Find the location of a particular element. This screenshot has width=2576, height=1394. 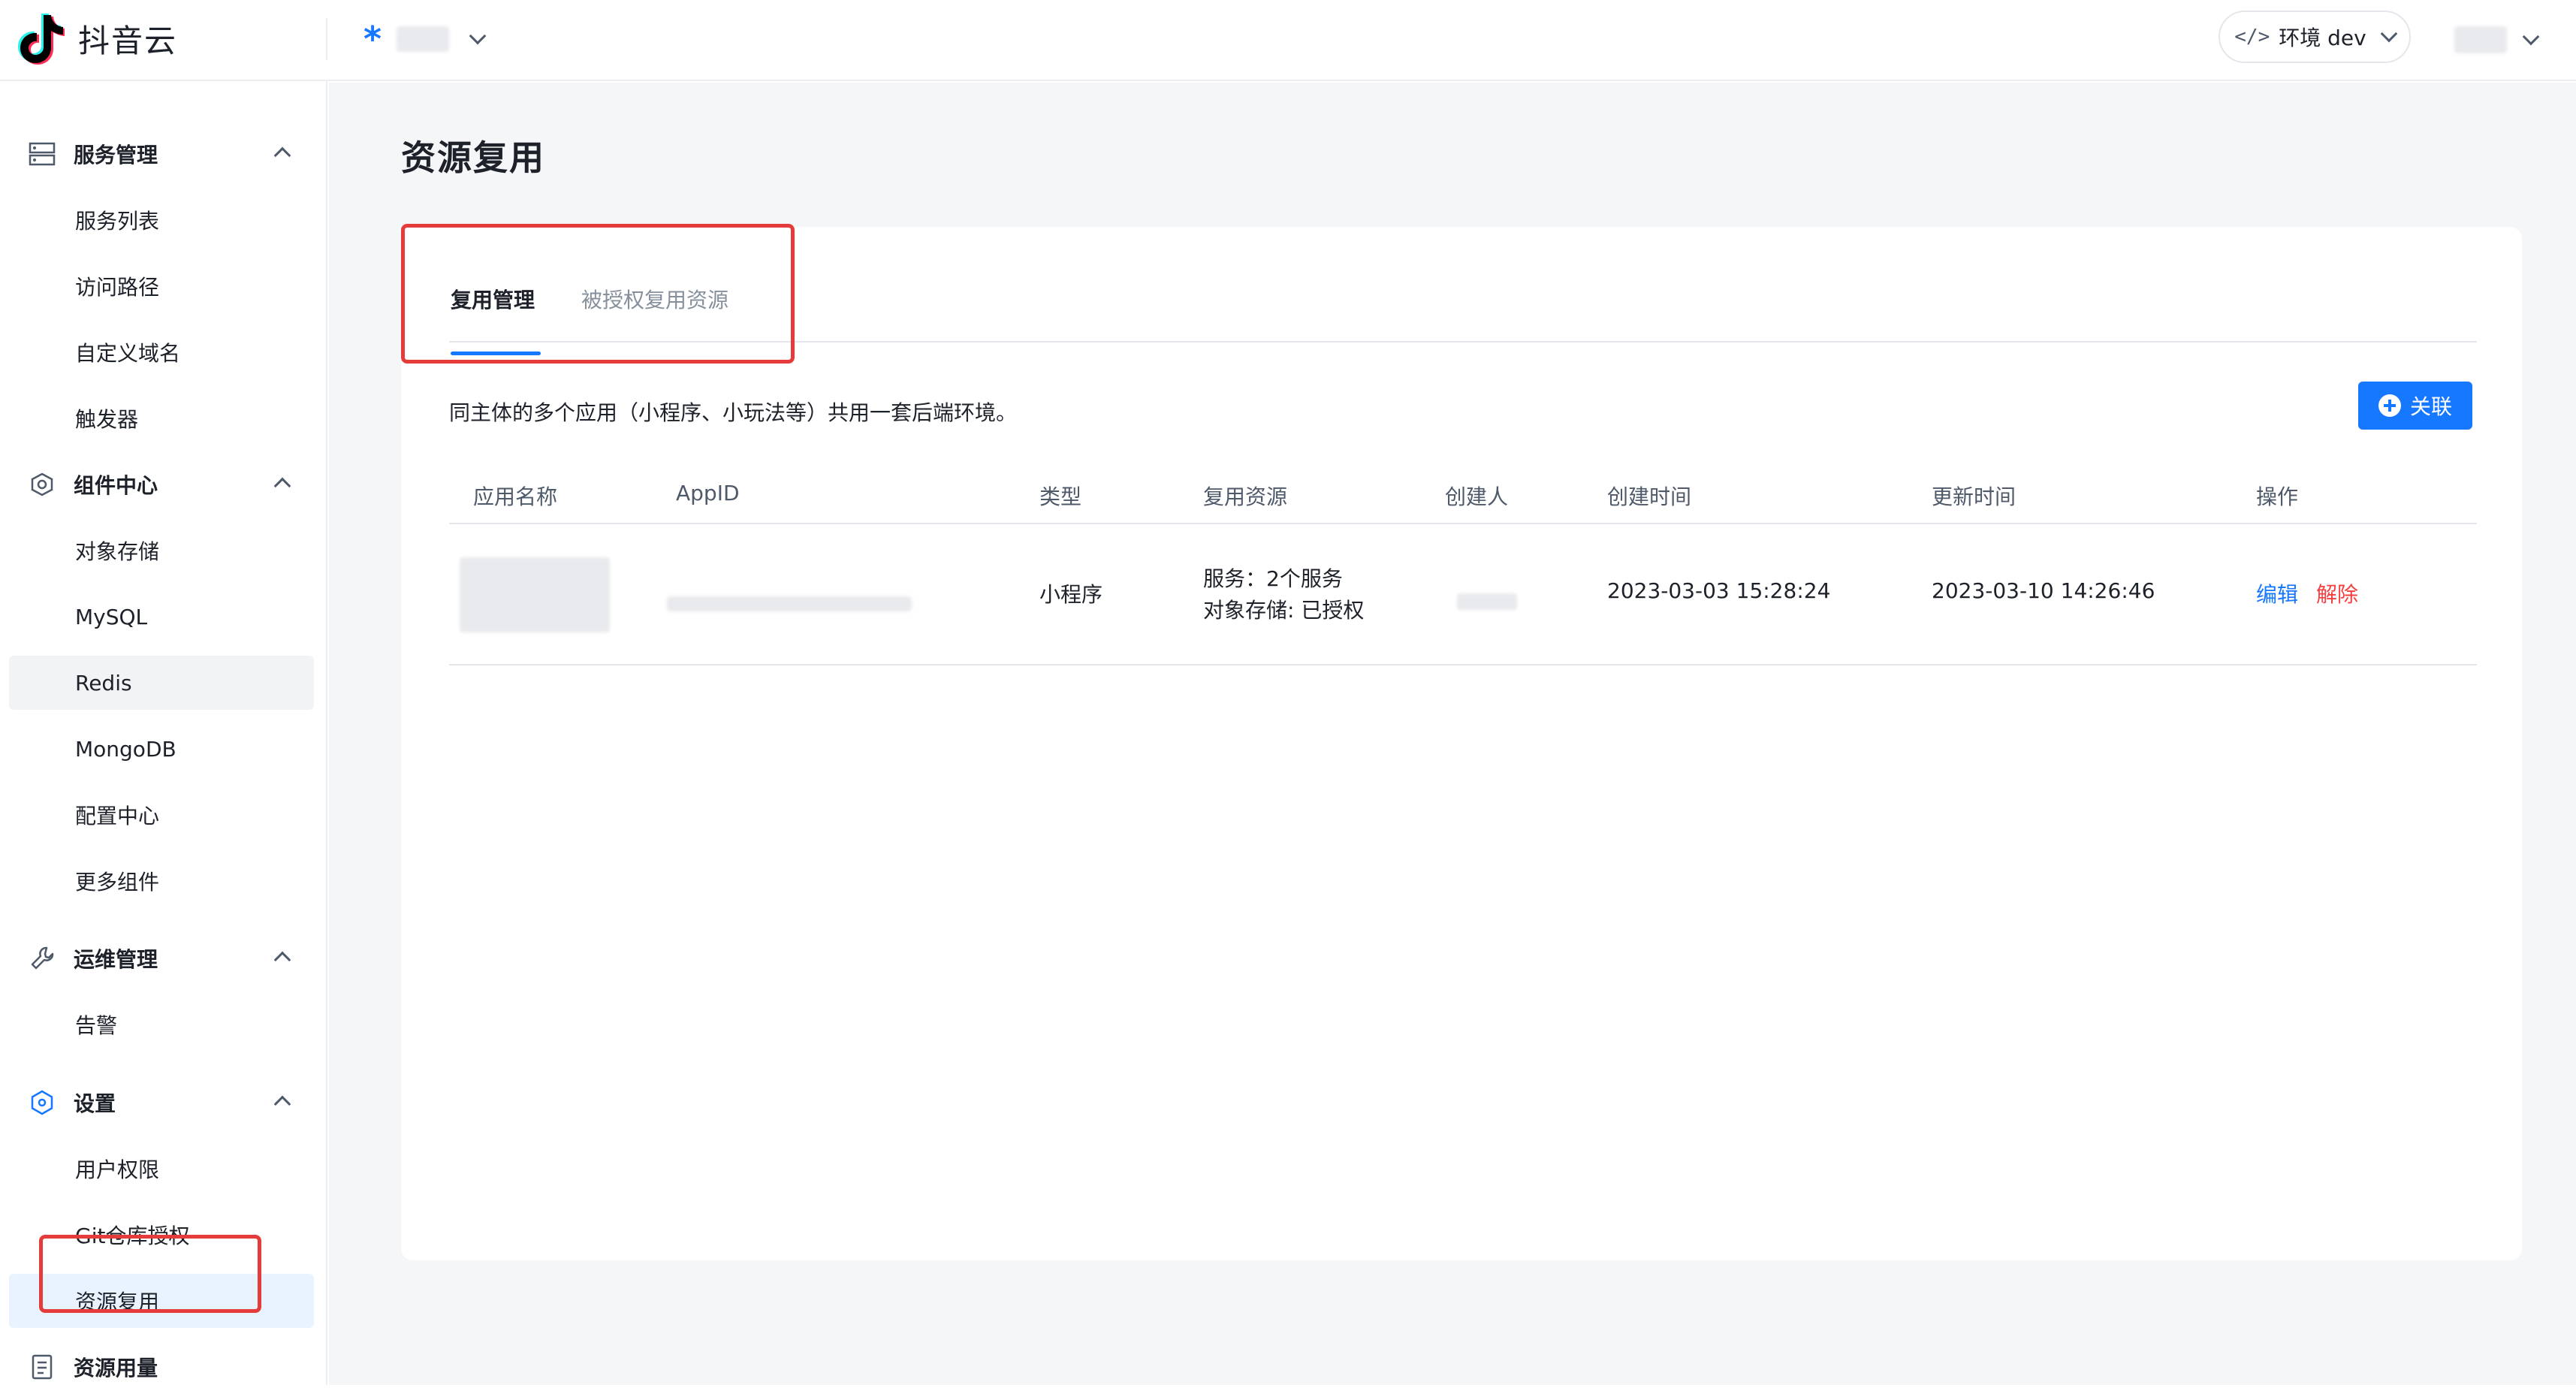

douyin-logo-icon is located at coordinates (41, 39).